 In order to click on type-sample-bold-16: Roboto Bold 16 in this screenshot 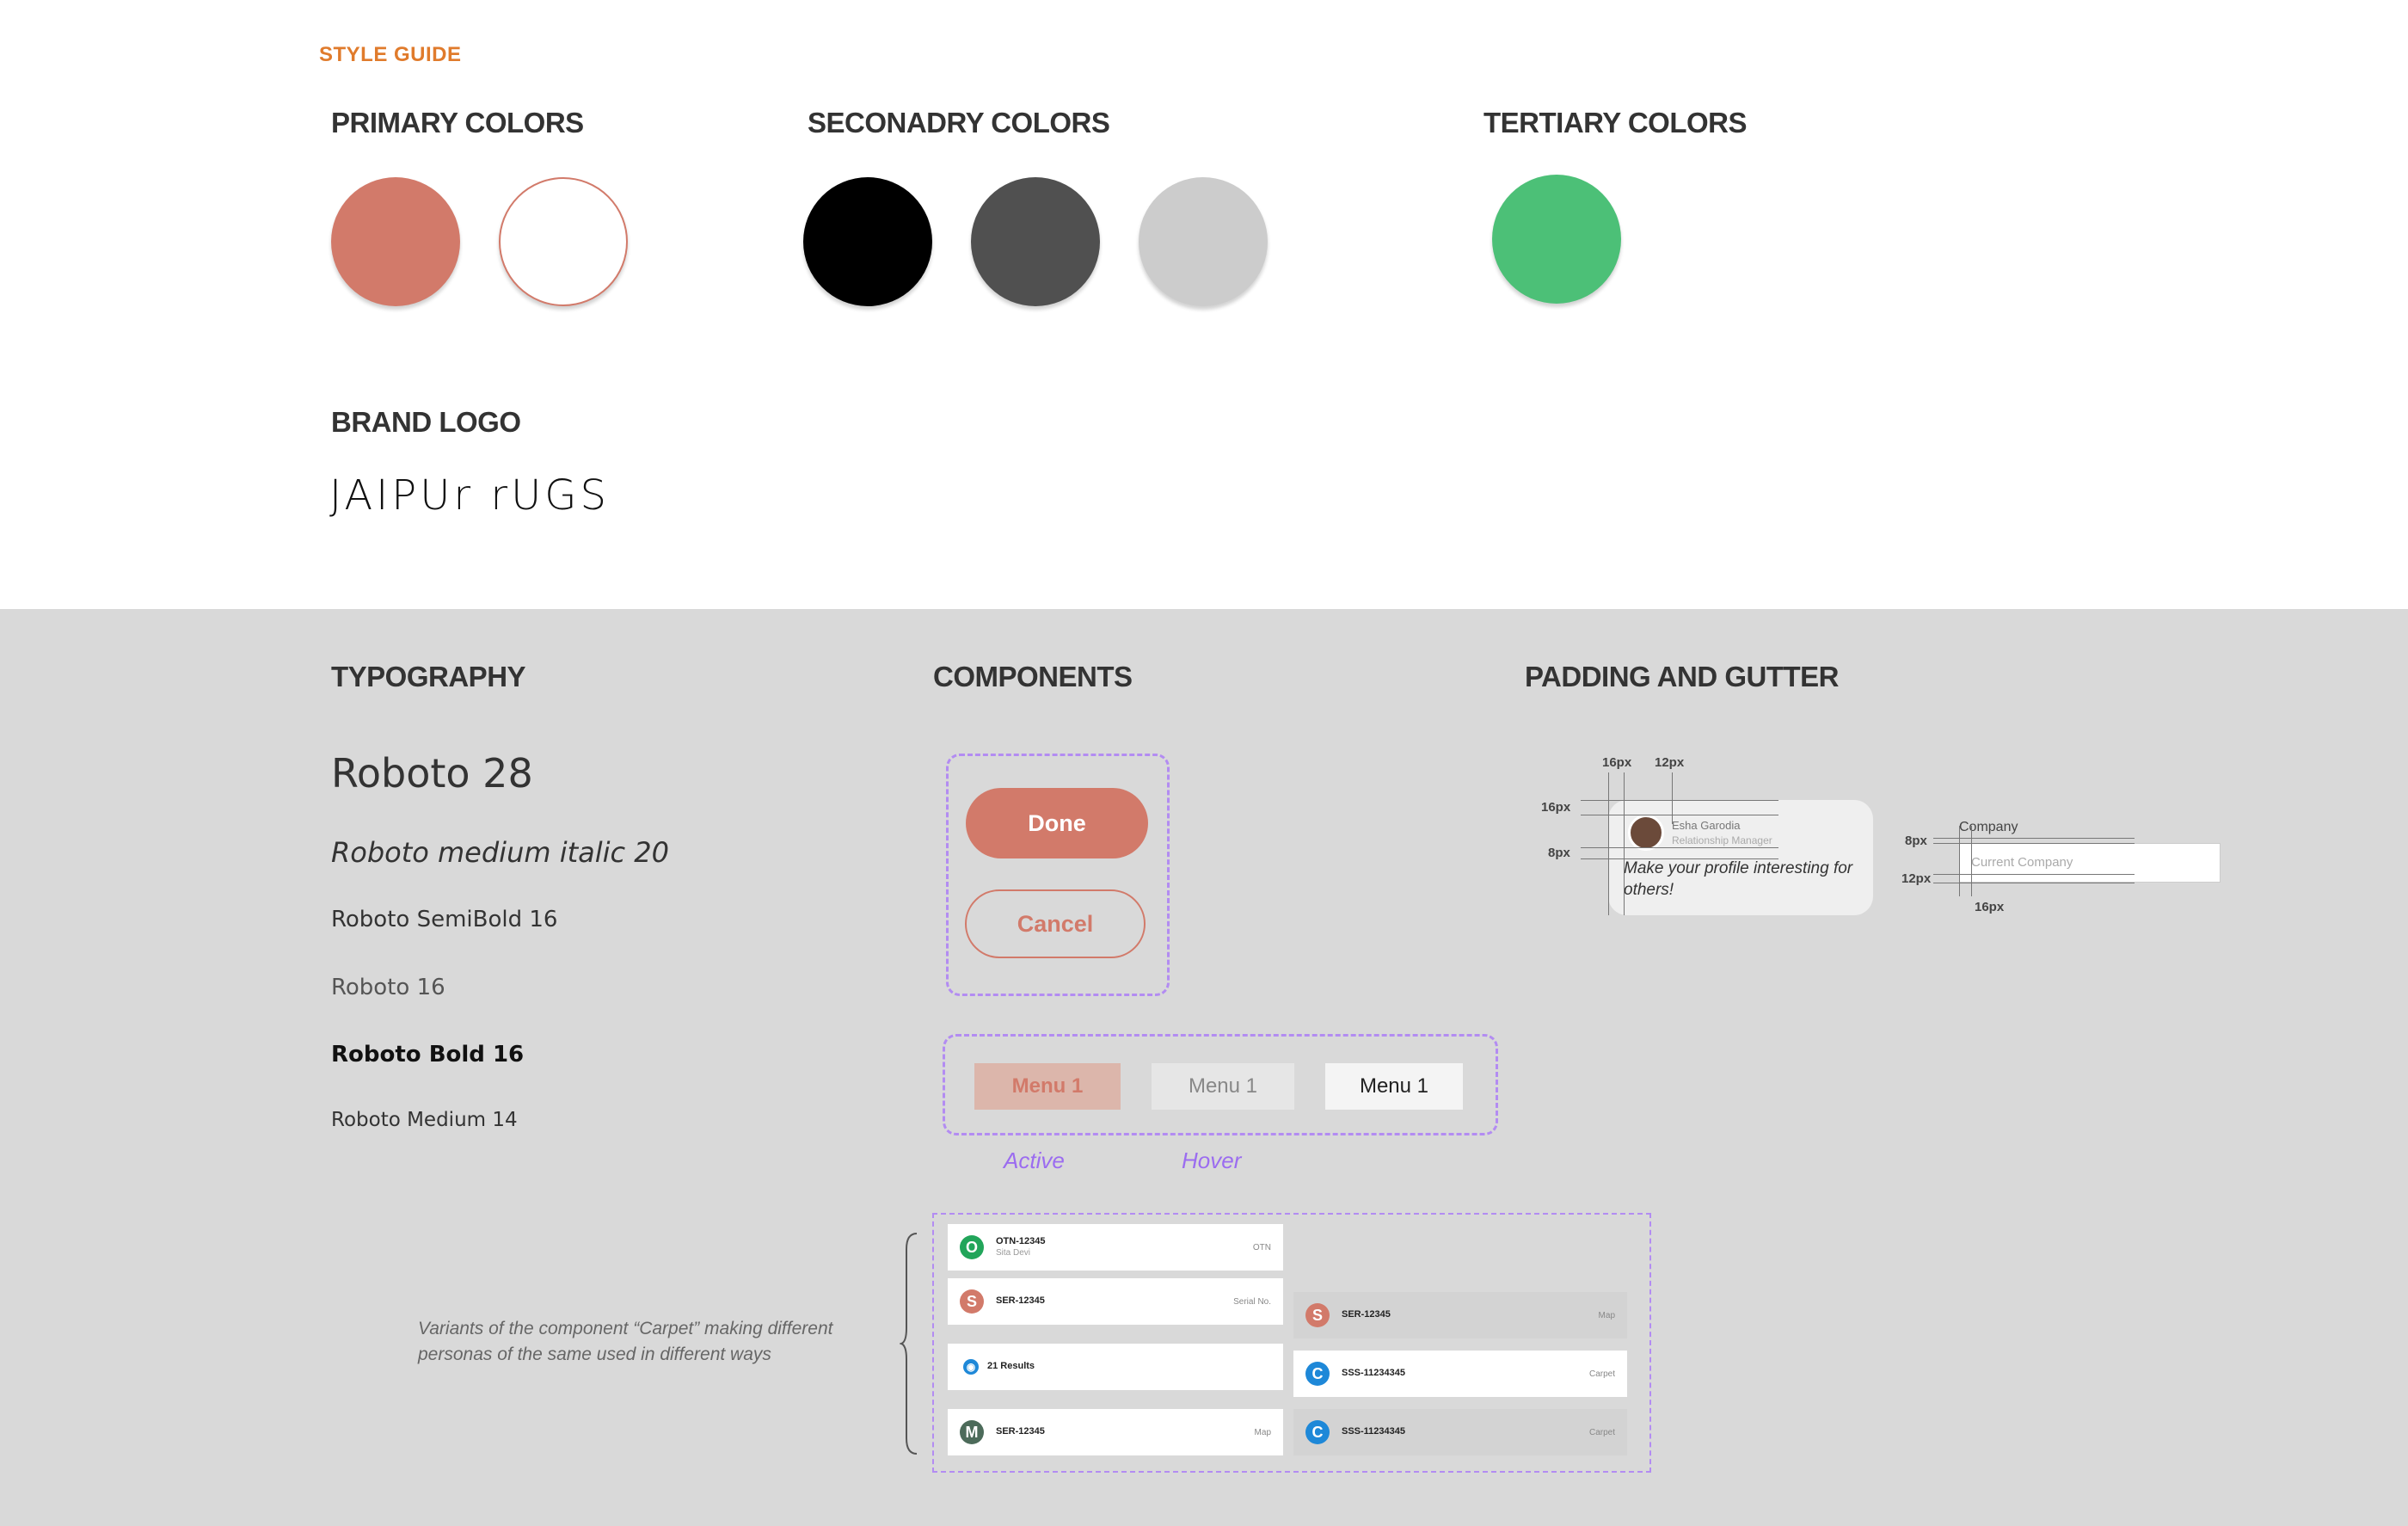, I will do `click(428, 1055)`.